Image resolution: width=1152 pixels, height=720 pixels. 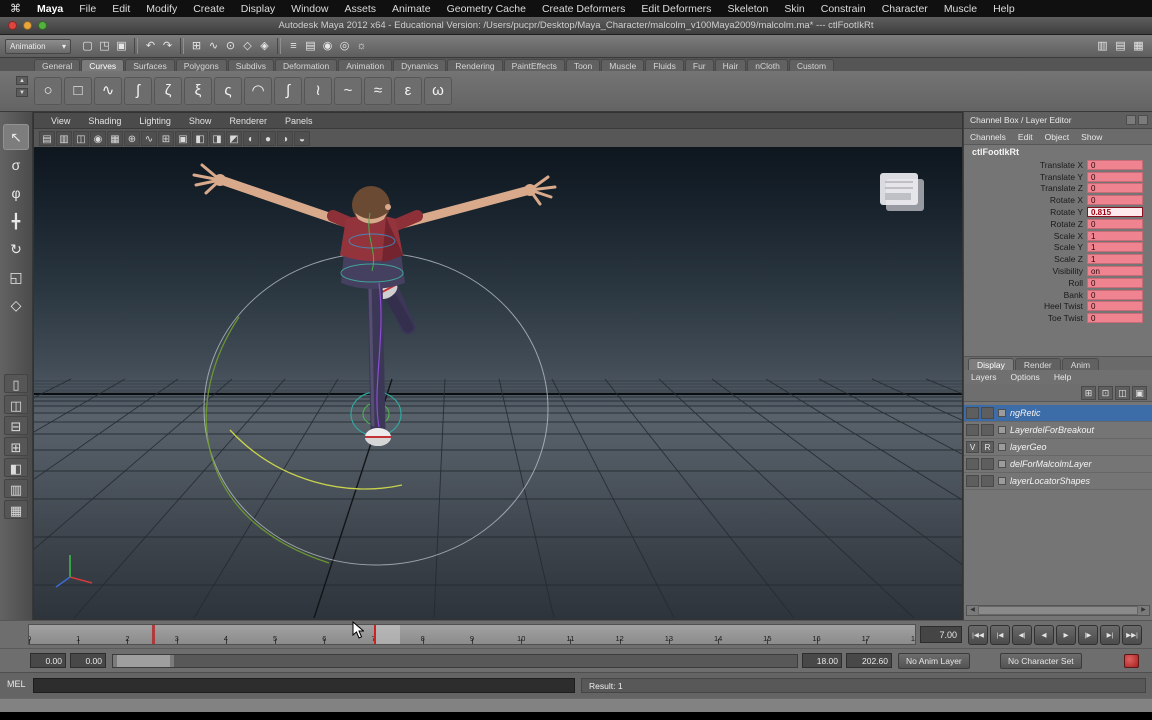 I want to click on shelf-tab-muscle: Muscle, so click(x=623, y=65).